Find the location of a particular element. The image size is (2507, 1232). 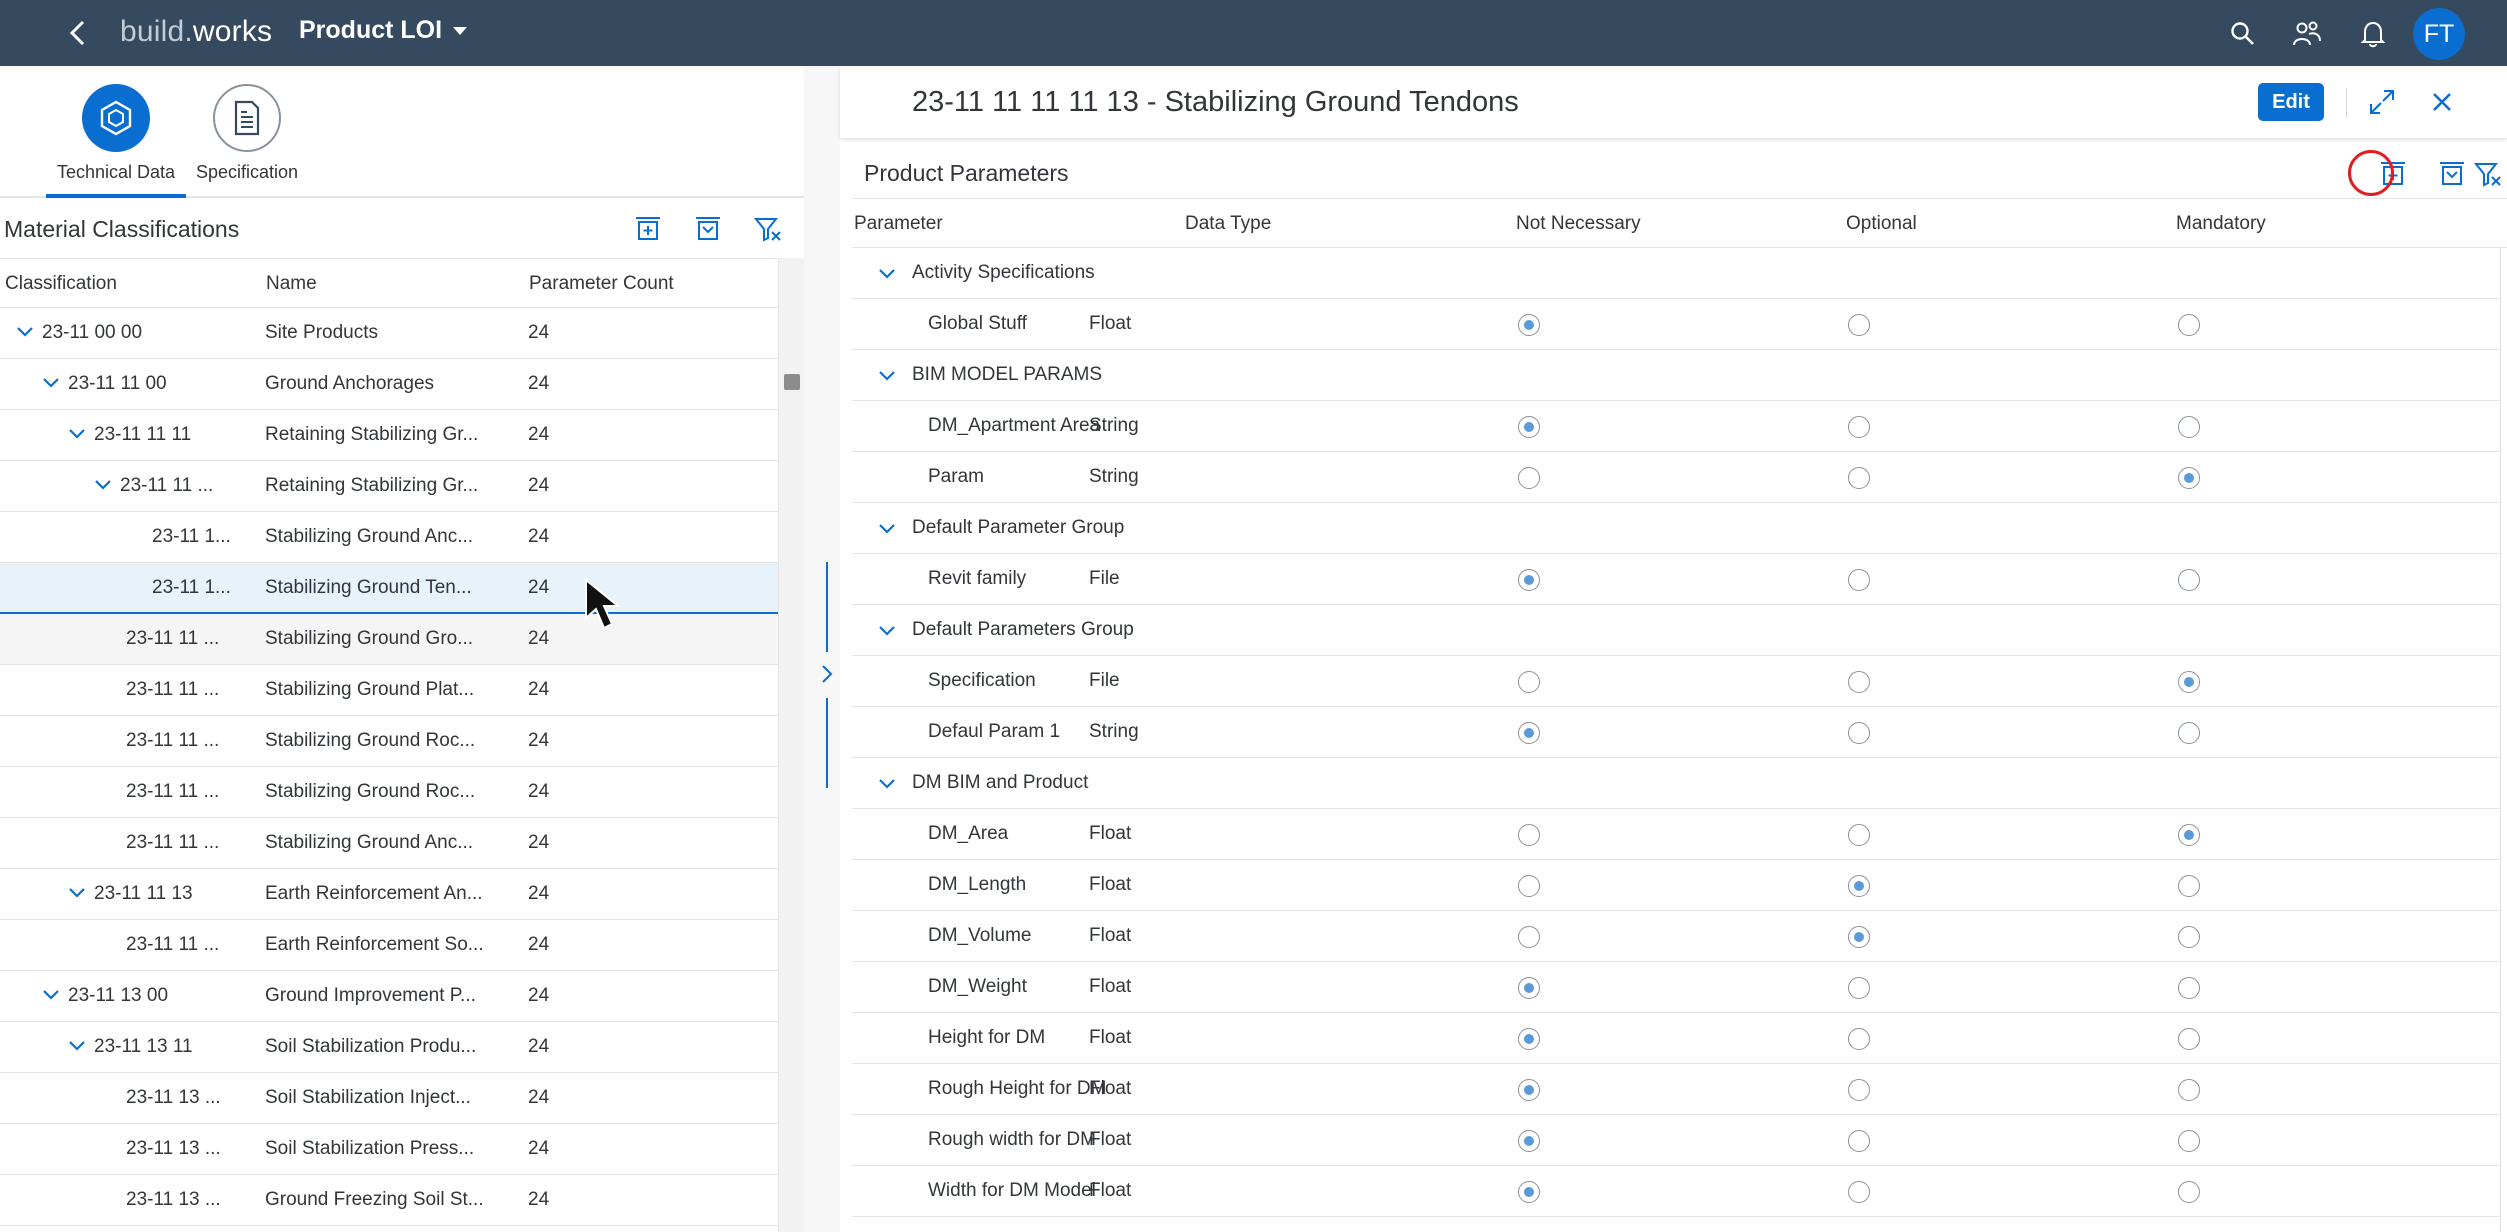

column-header-name: Name is located at coordinates (291, 284).